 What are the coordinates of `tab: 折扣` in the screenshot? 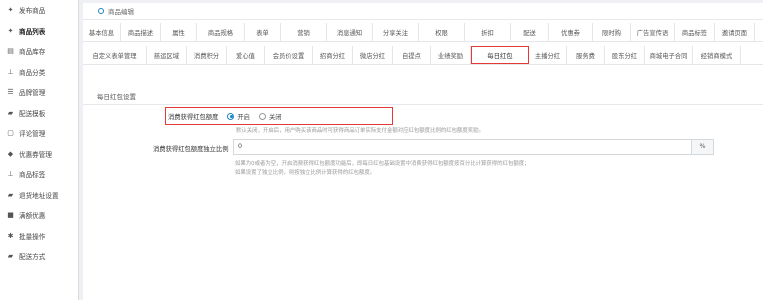 It's located at (488, 32).